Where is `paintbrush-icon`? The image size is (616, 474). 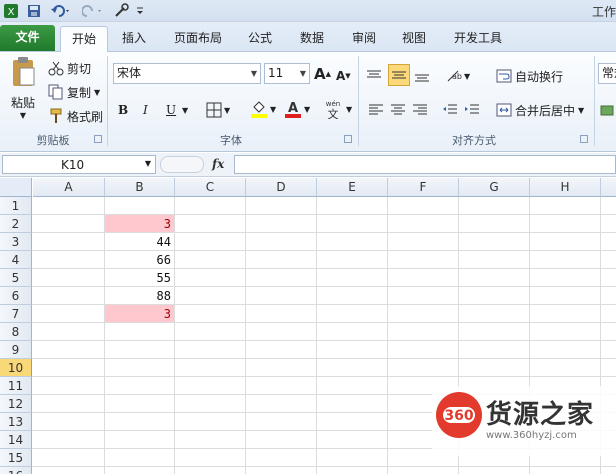 paintbrush-icon is located at coordinates (56, 115).